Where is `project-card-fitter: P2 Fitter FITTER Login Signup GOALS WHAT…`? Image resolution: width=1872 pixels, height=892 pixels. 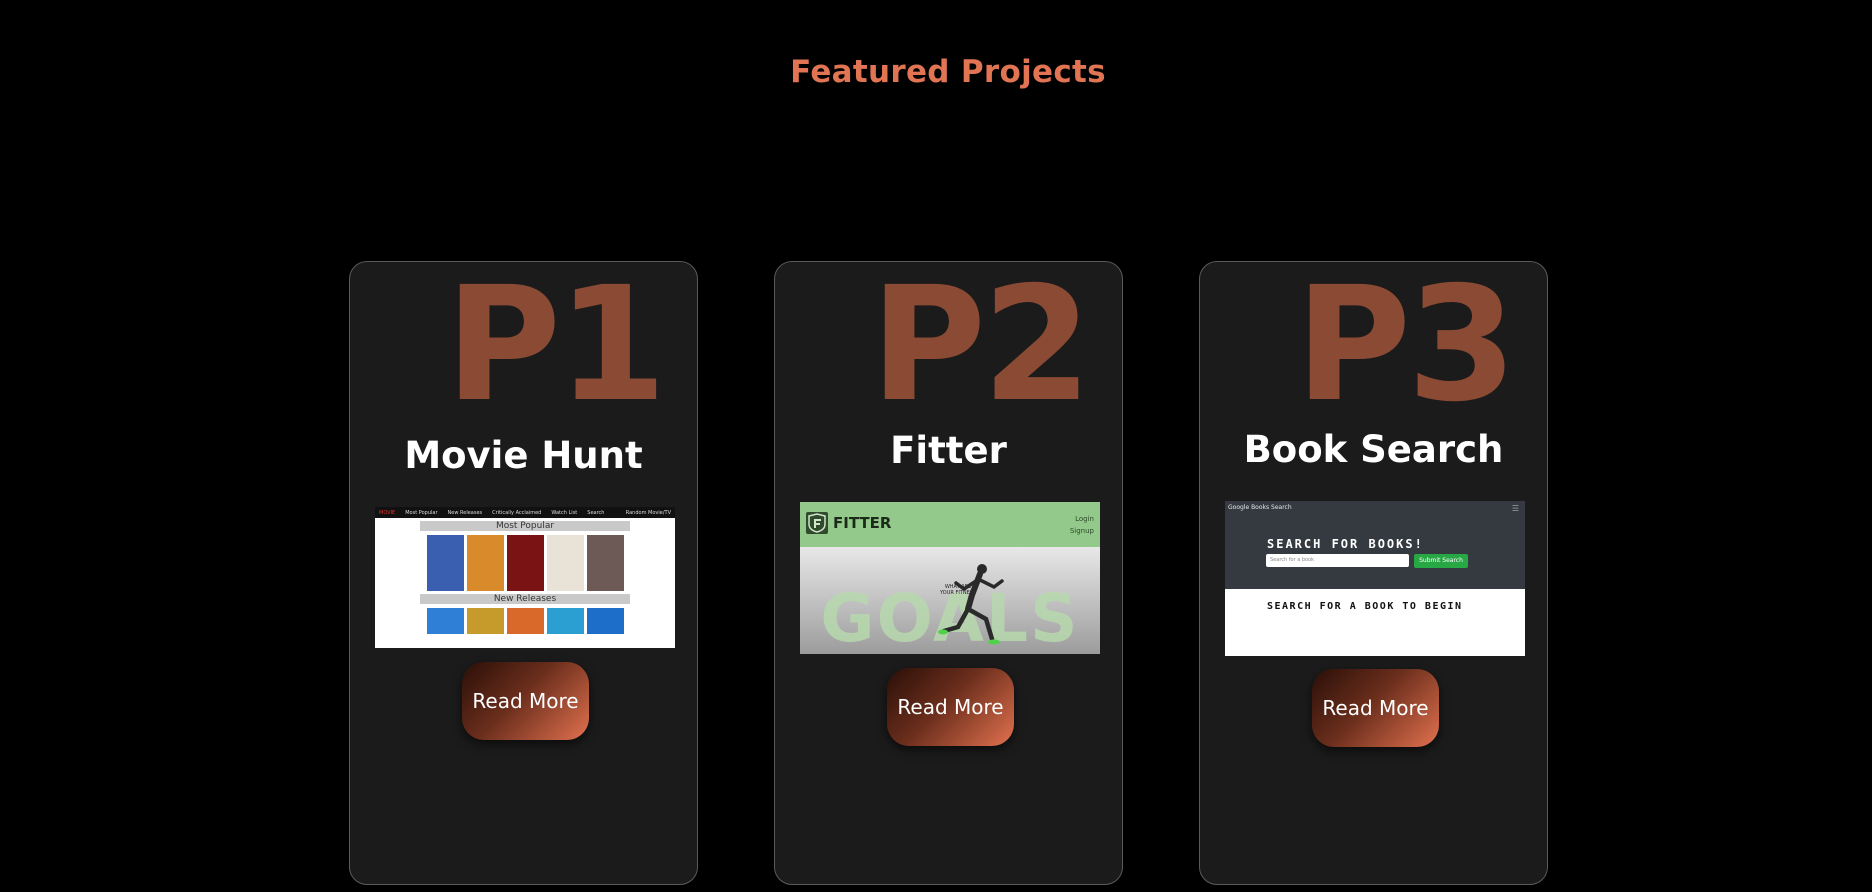
project-card-fitter: P2 Fitter FITTER Login Signup GOALS WHAT… is located at coordinates (948, 573).